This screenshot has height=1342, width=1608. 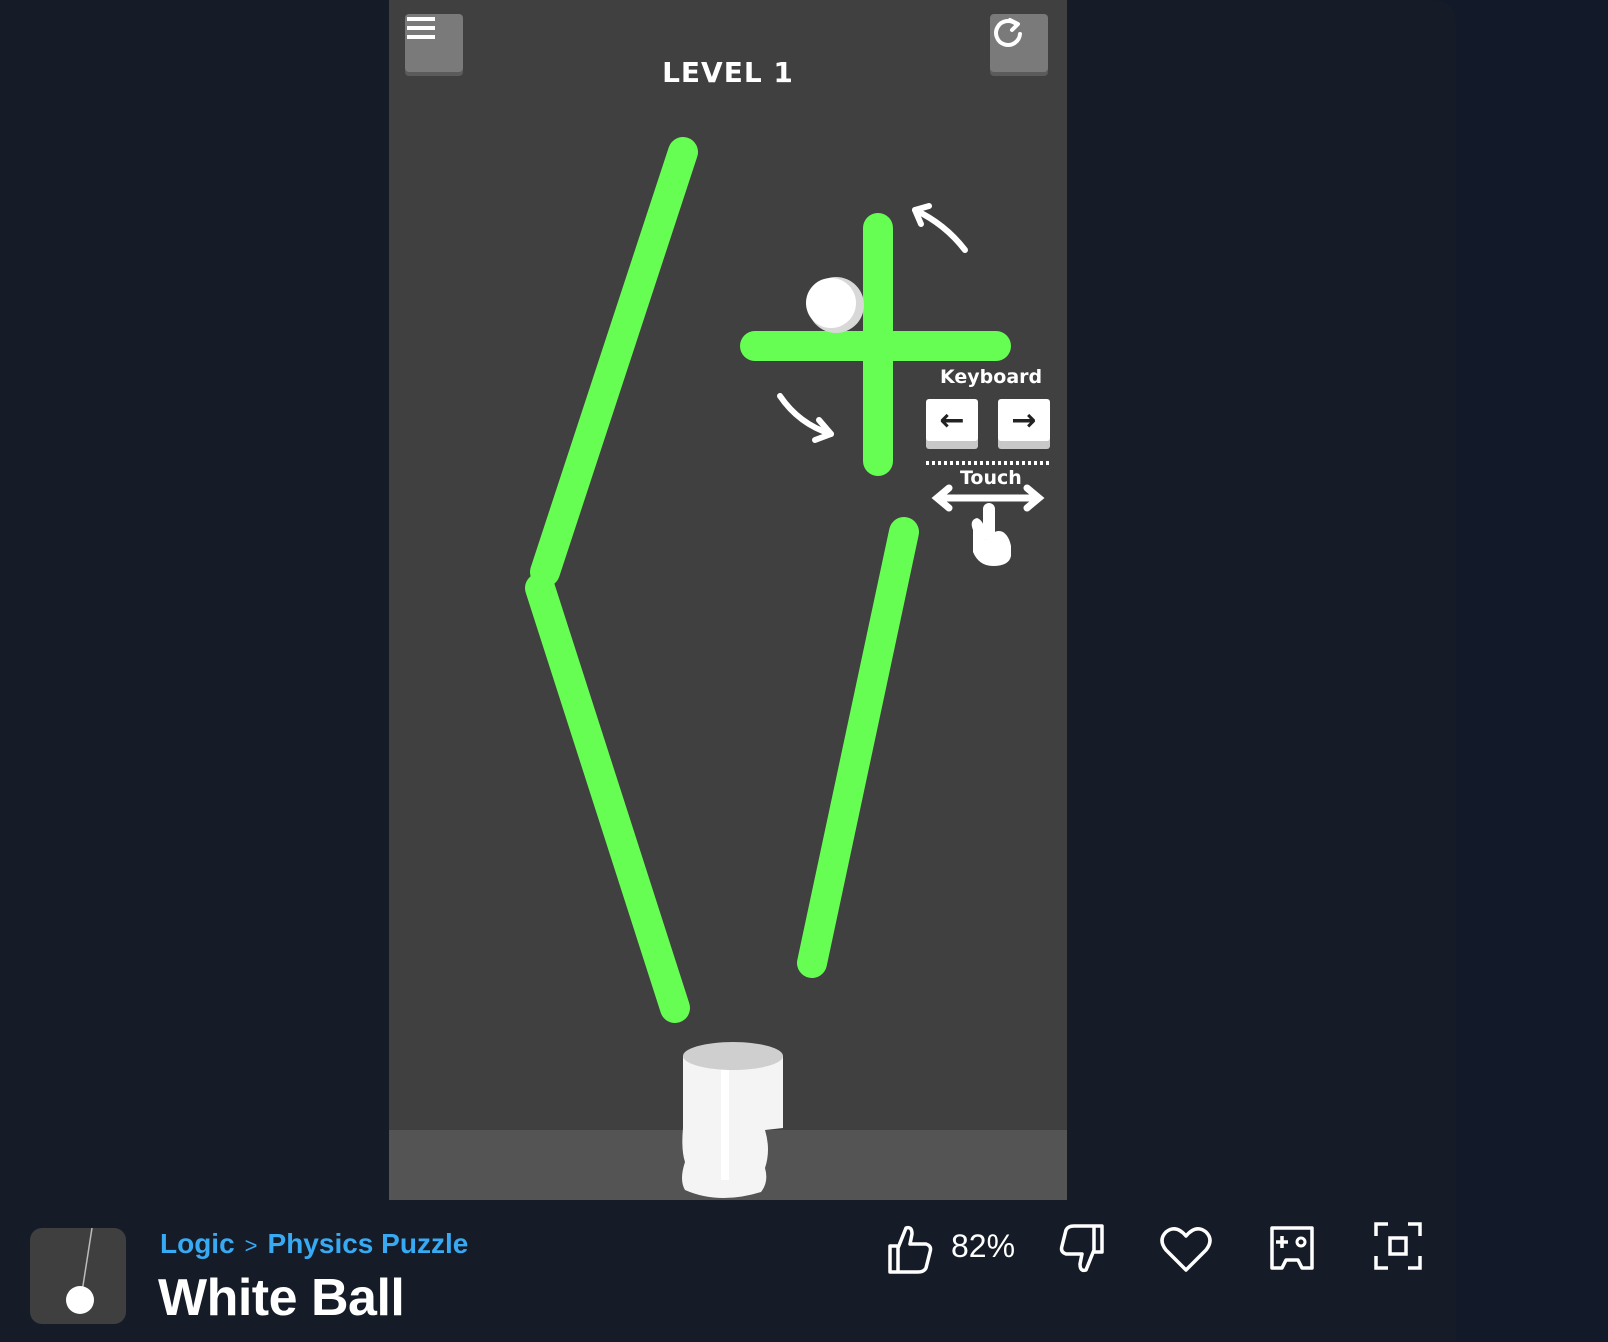 I want to click on heart-icon, so click(x=1186, y=1249).